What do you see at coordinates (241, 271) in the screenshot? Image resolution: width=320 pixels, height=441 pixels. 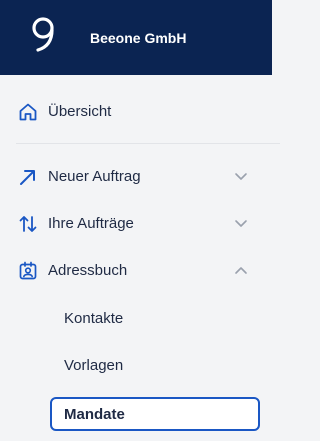 I see `chevron-up-icon` at bounding box center [241, 271].